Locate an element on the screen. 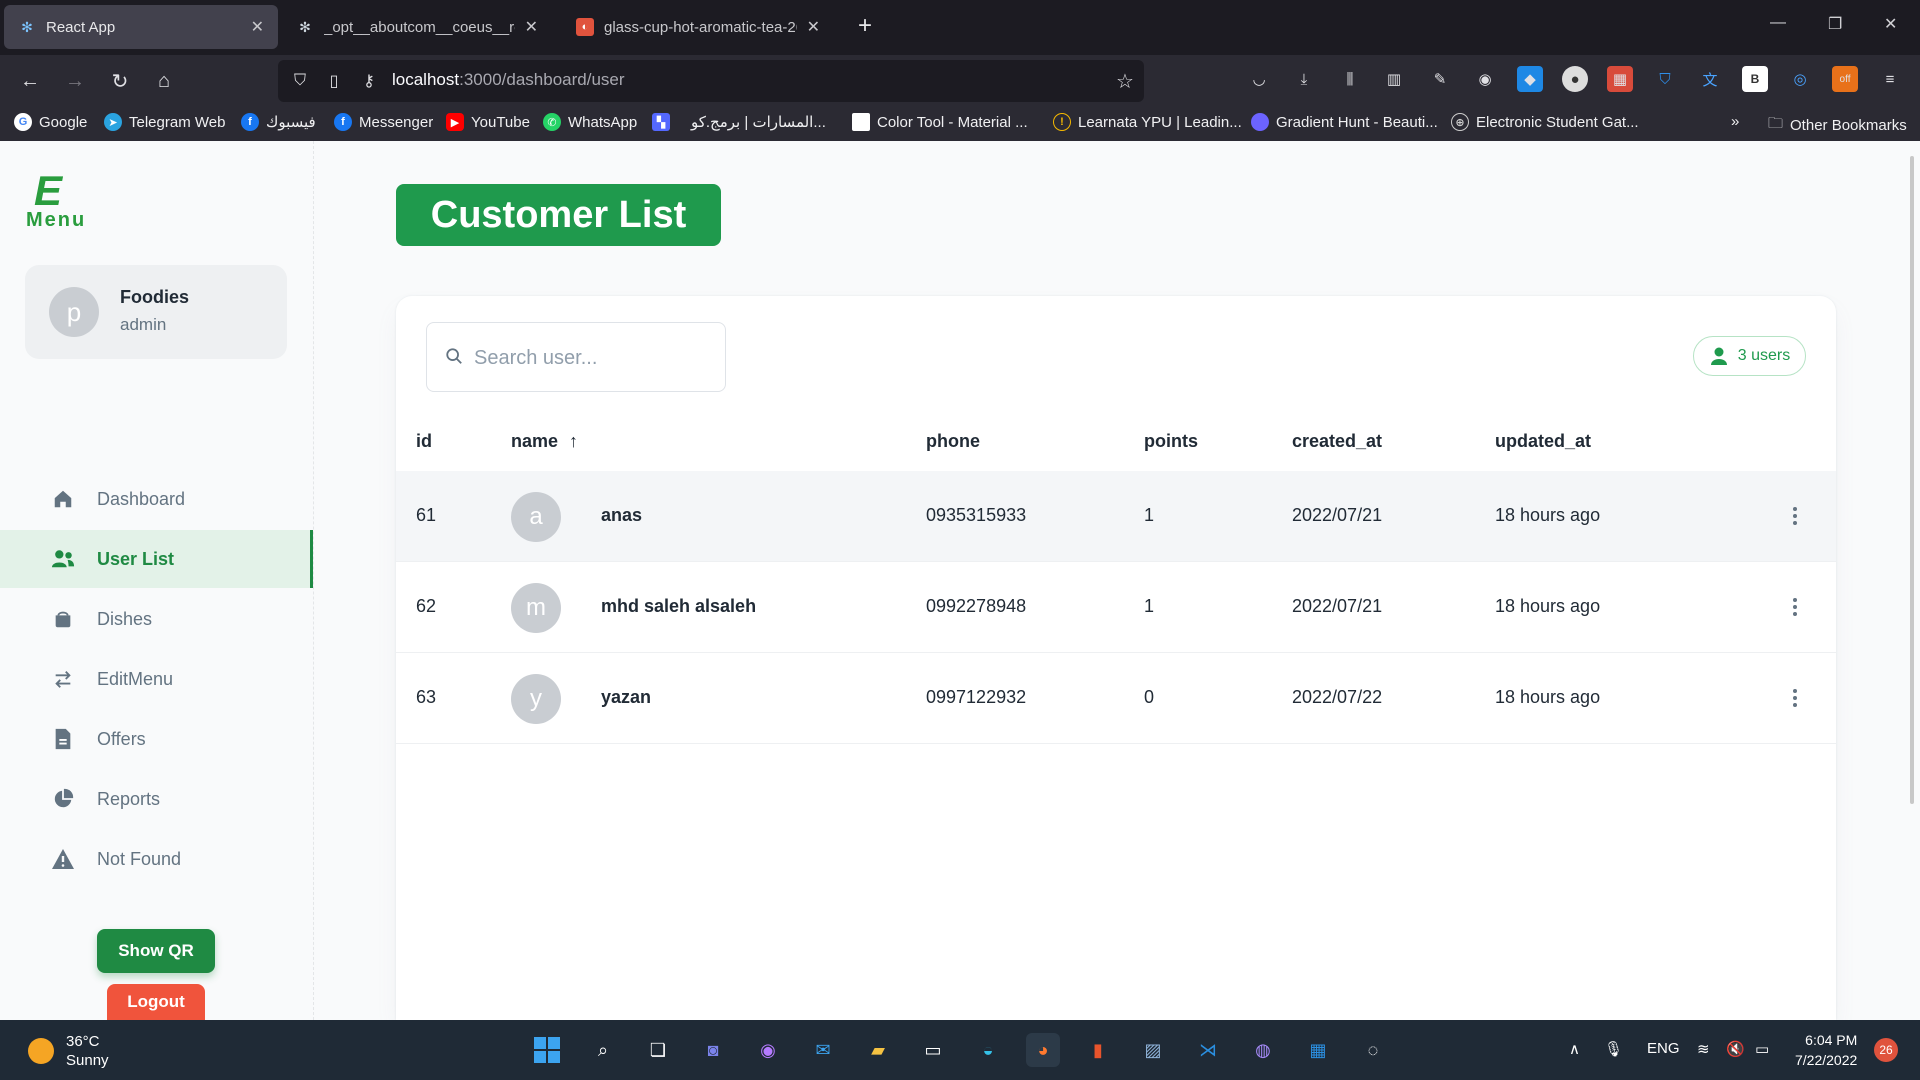 This screenshot has width=1920, height=1080. bookmark-whatsapp: ✆ WhatsApp is located at coordinates (590, 122).